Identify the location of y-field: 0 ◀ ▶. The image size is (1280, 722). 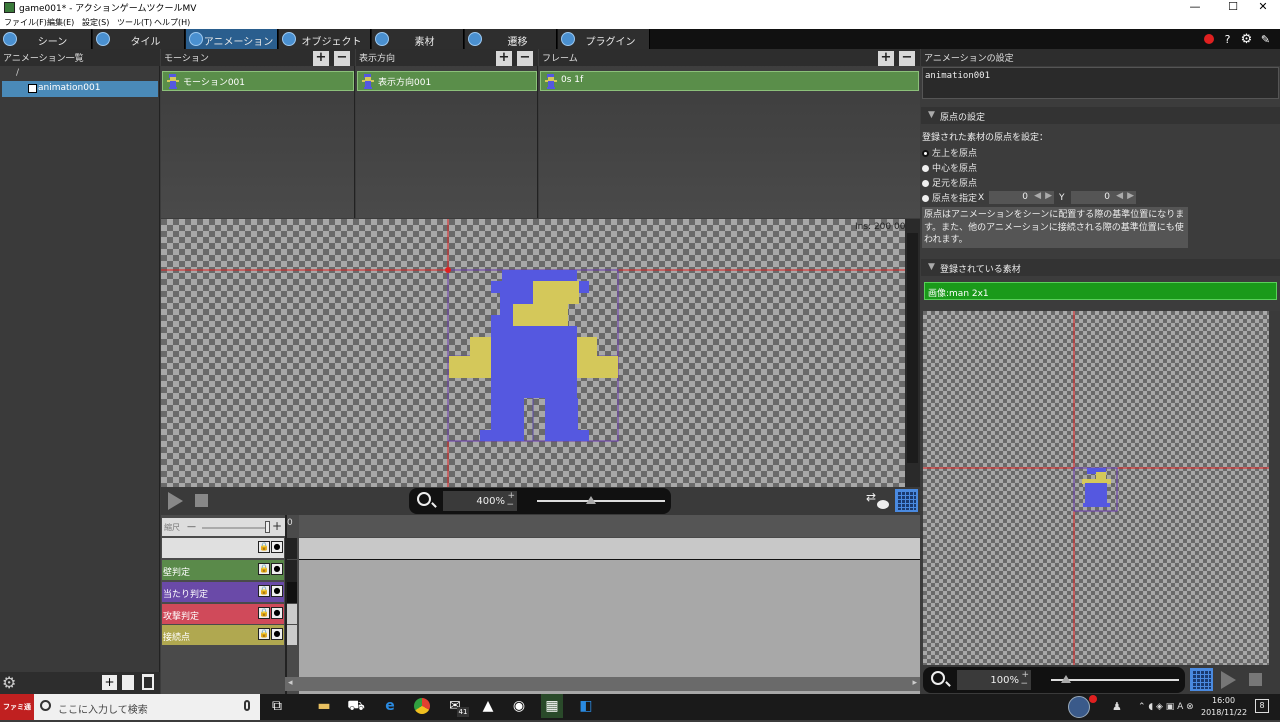
(1103, 197).